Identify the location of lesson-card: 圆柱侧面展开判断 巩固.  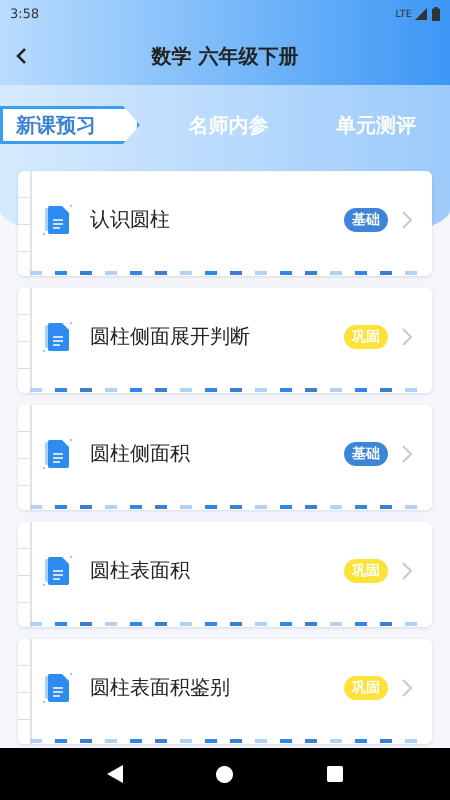
(225, 340).